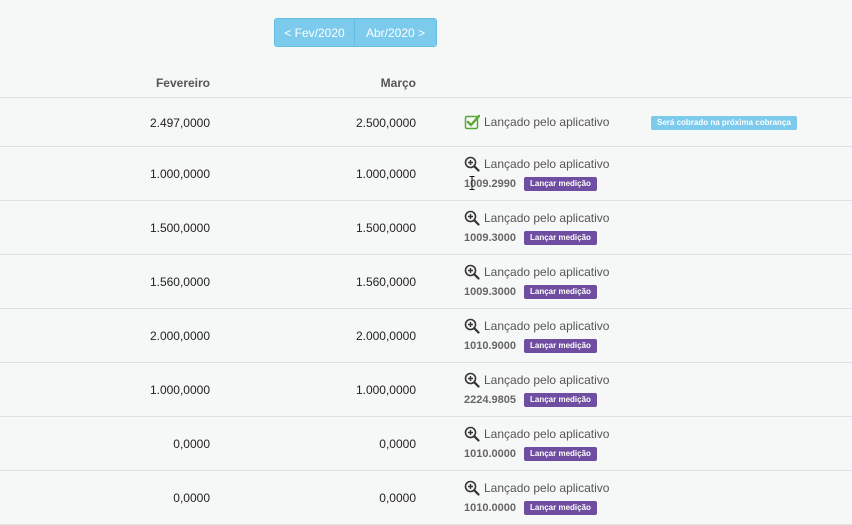  I want to click on check-icon, so click(472, 122).